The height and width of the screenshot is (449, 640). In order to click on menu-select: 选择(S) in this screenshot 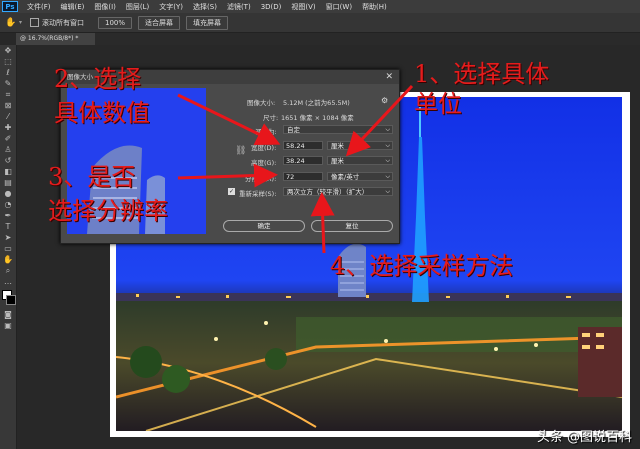, I will do `click(205, 7)`.